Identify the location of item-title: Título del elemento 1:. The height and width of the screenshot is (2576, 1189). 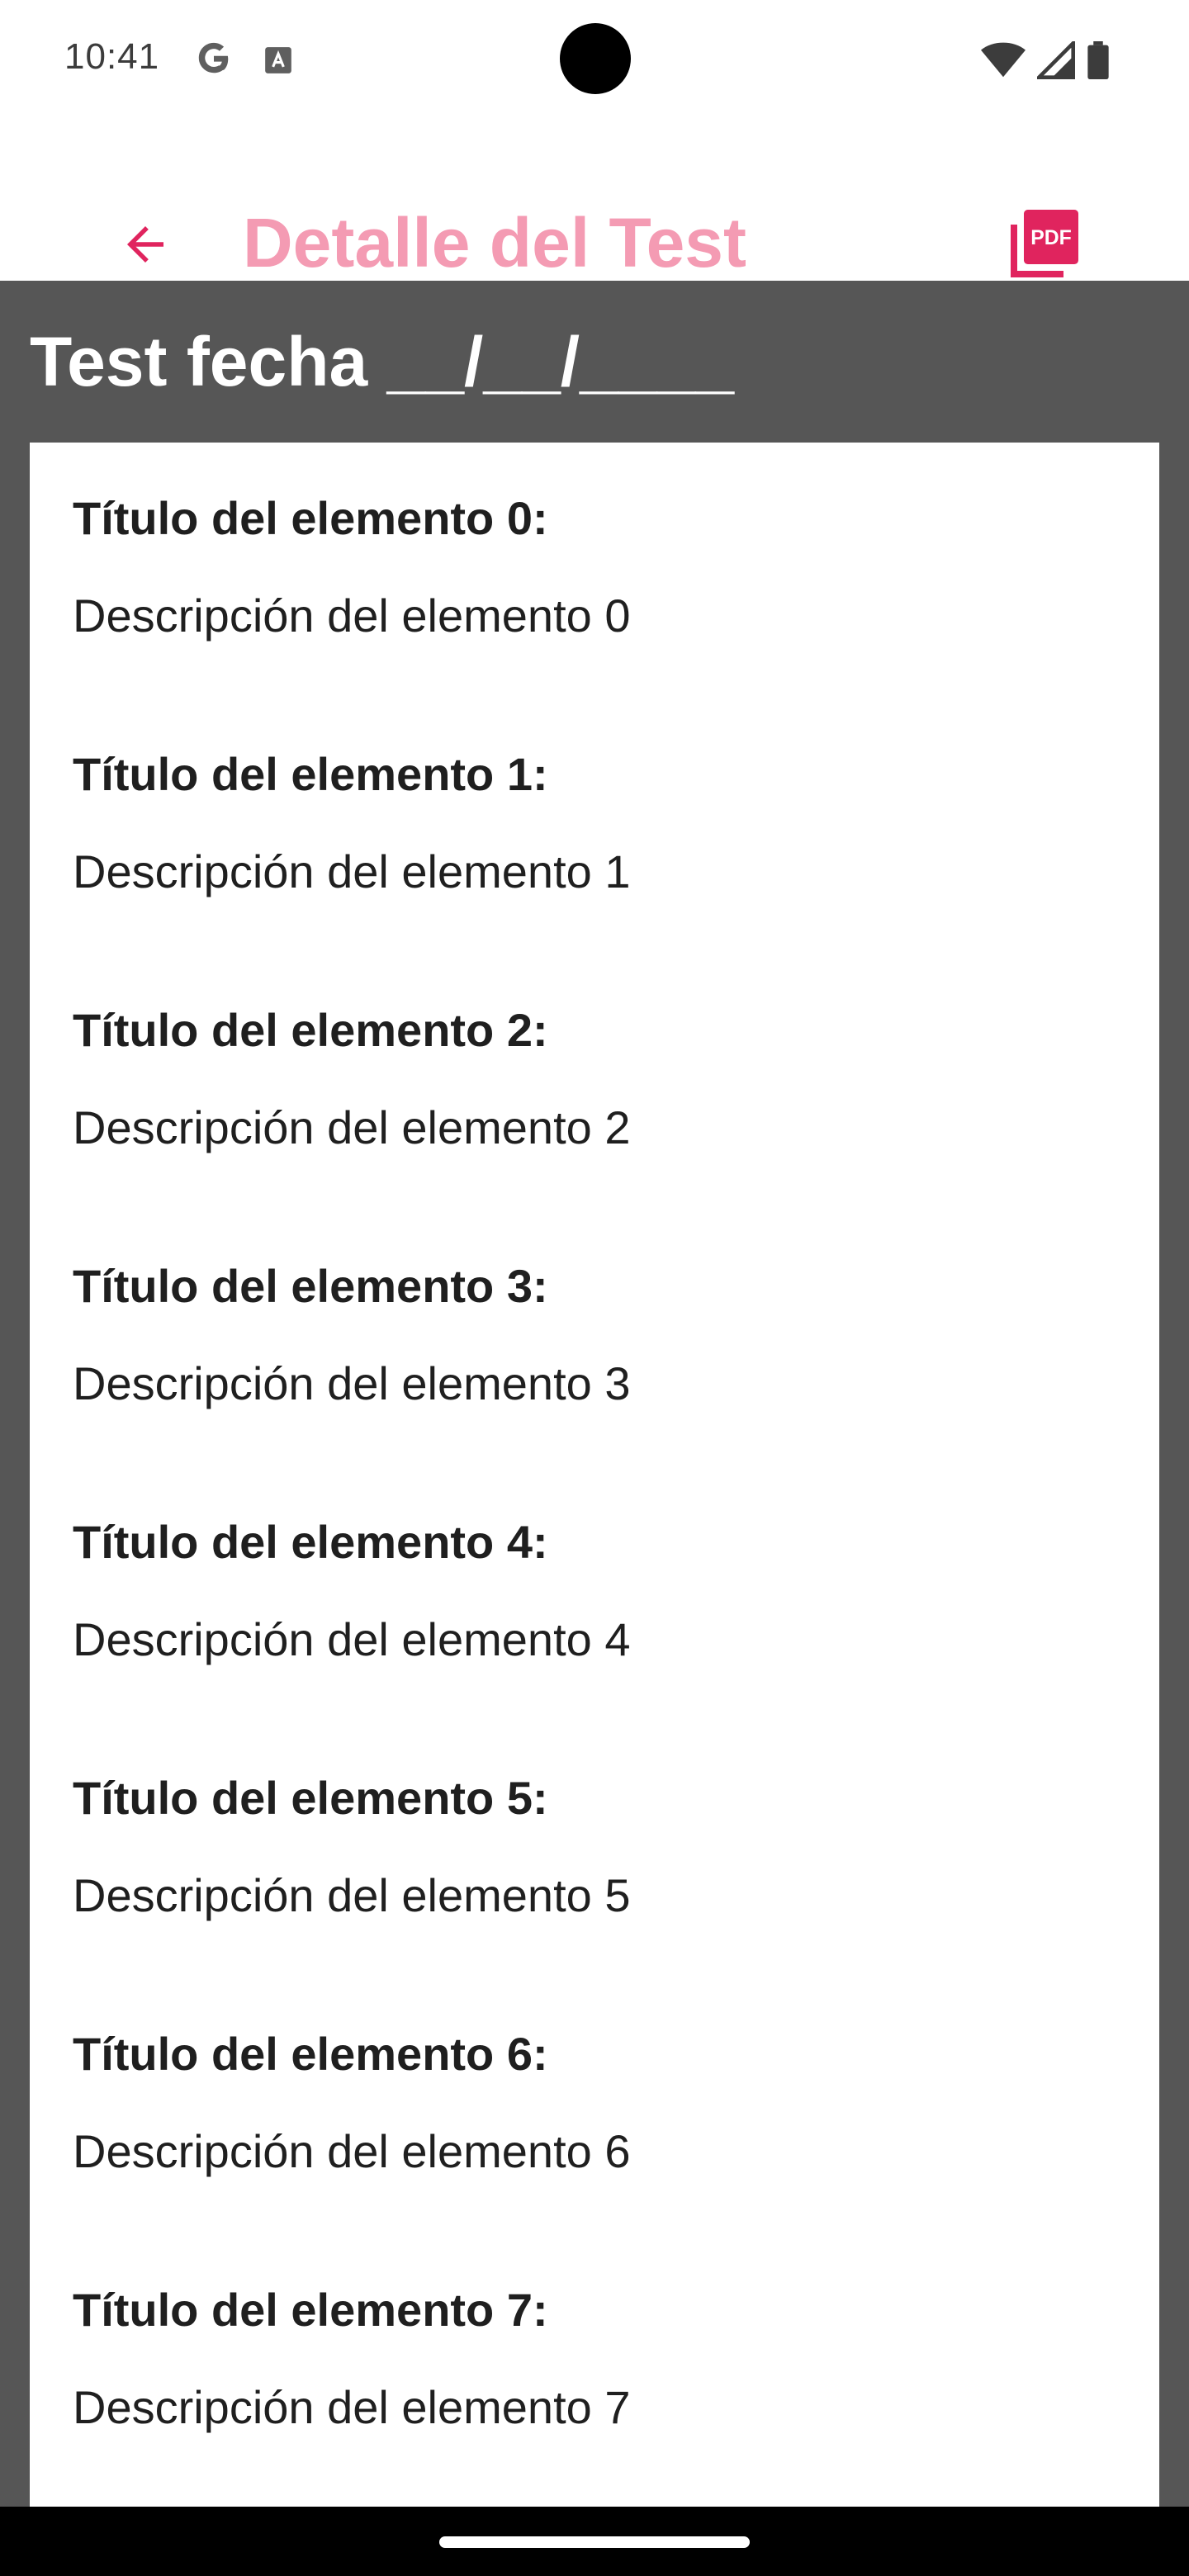
(310, 774).